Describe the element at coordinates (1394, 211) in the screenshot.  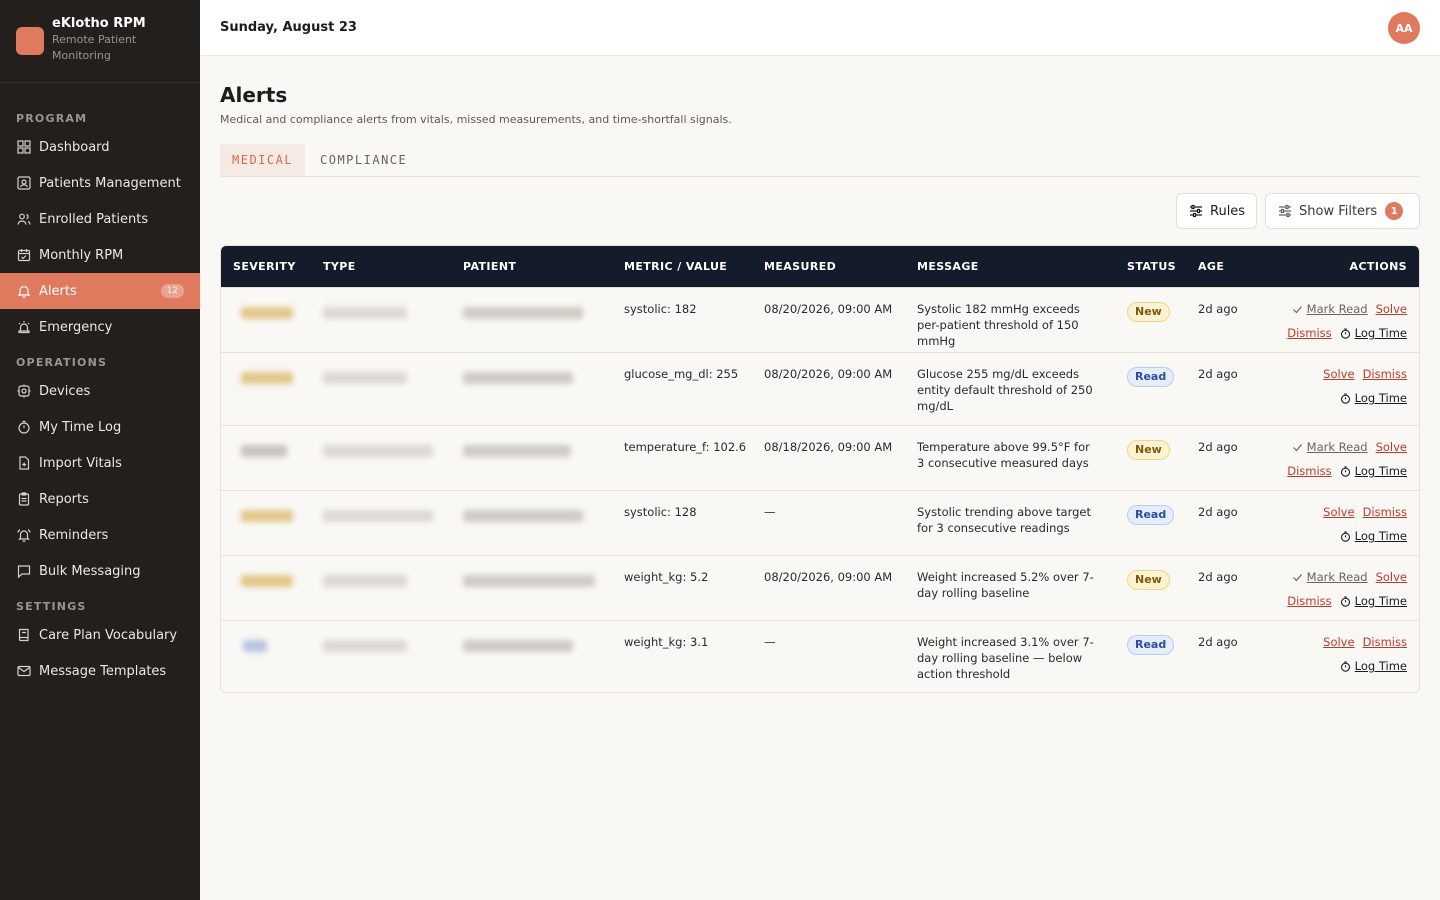
I see `filter-count-badge: 1` at that location.